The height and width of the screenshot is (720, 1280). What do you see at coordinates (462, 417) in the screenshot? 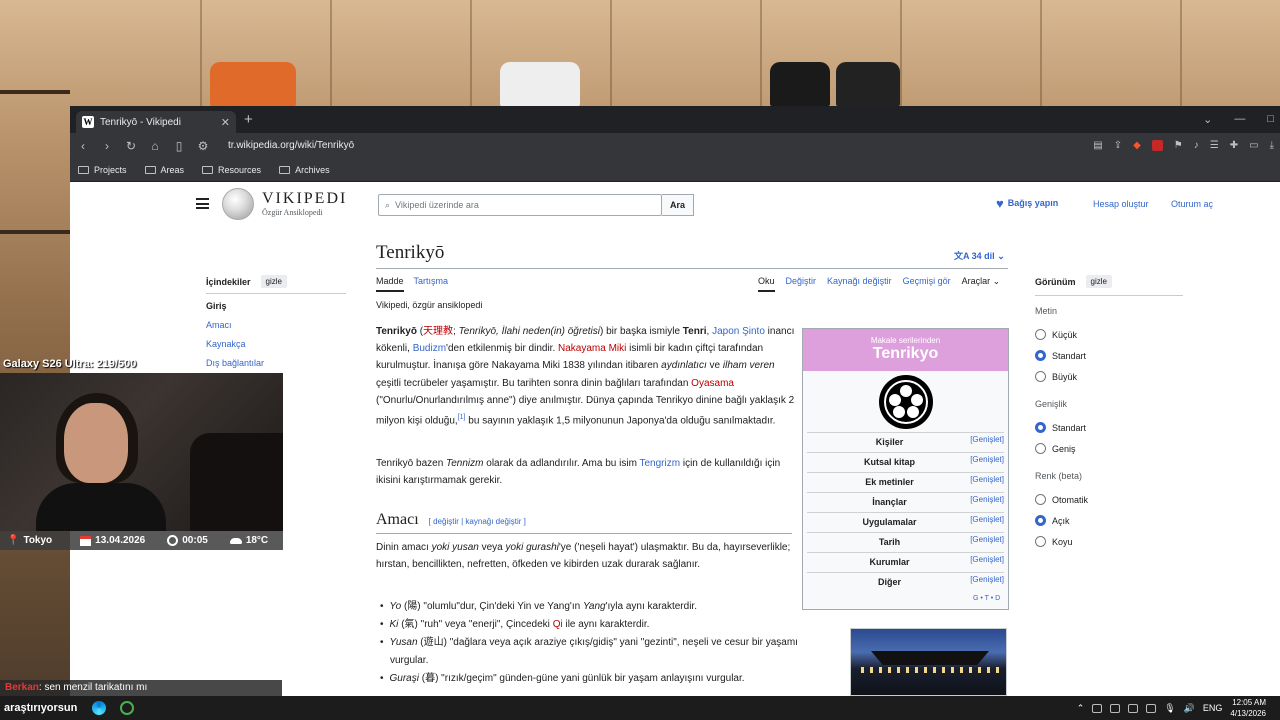
I see `reference-link: [1]` at bounding box center [462, 417].